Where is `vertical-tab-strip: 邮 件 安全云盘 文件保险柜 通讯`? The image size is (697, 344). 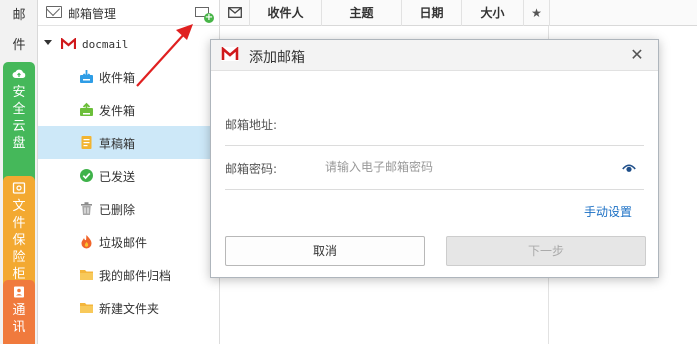
vertical-tab-strip: 邮 件 安全云盘 文件保险柜 通讯 is located at coordinates (19, 172).